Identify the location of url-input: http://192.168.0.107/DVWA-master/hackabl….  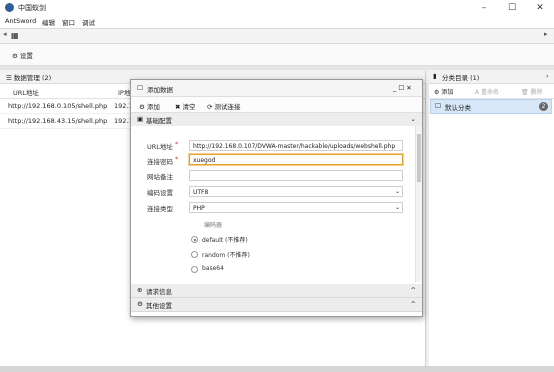
(296, 145).